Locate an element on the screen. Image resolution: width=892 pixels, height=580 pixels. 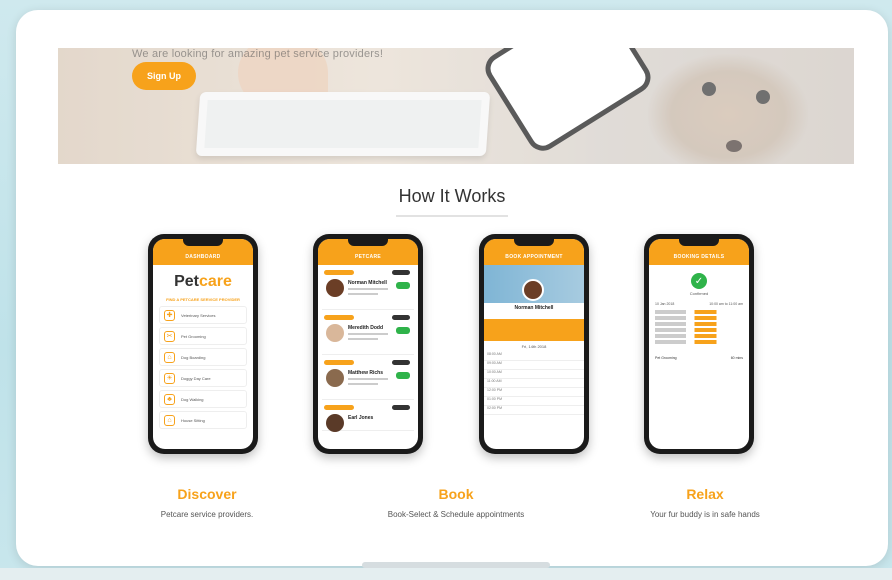
provider-card: Norman Mitchell is located at coordinates (368, 289).